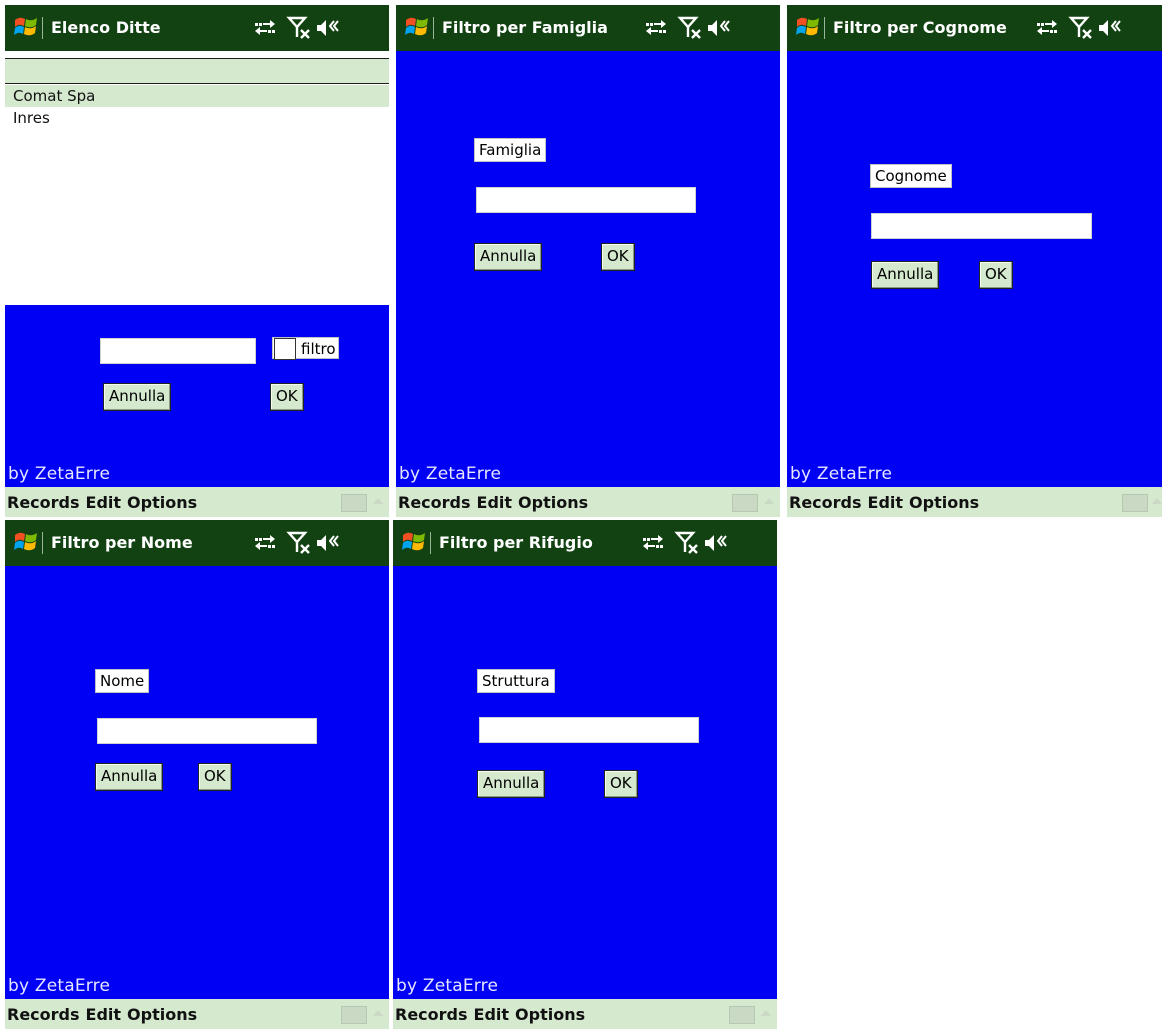  I want to click on form-panel: Struttura Annulla OK by ZetaErre, so click(585, 782).